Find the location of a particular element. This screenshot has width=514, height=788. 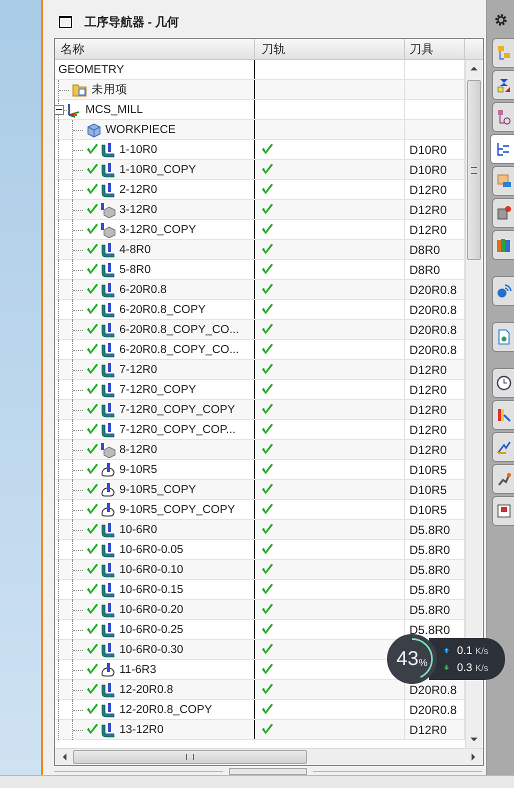

upload-speed: 0.1 is located at coordinates (464, 650).